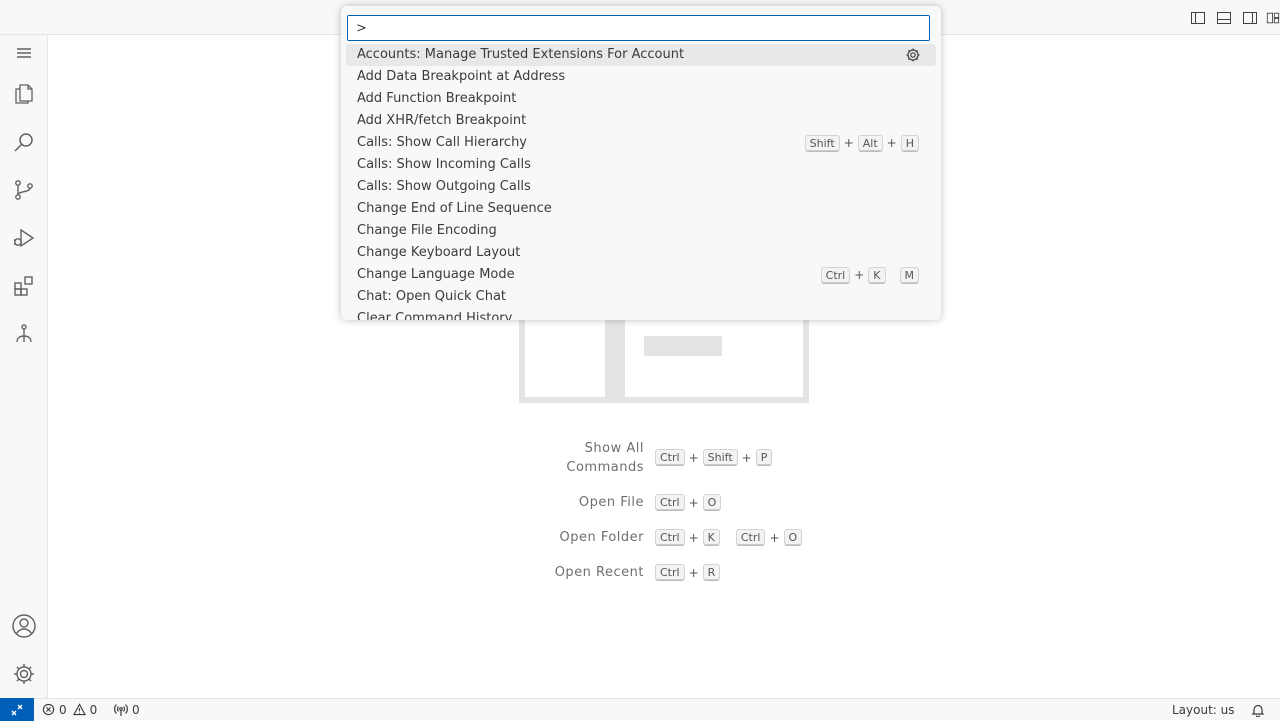 This screenshot has height=721, width=1280. What do you see at coordinates (432, 296) in the screenshot?
I see `command-label: Chat: Open Quick Chat` at bounding box center [432, 296].